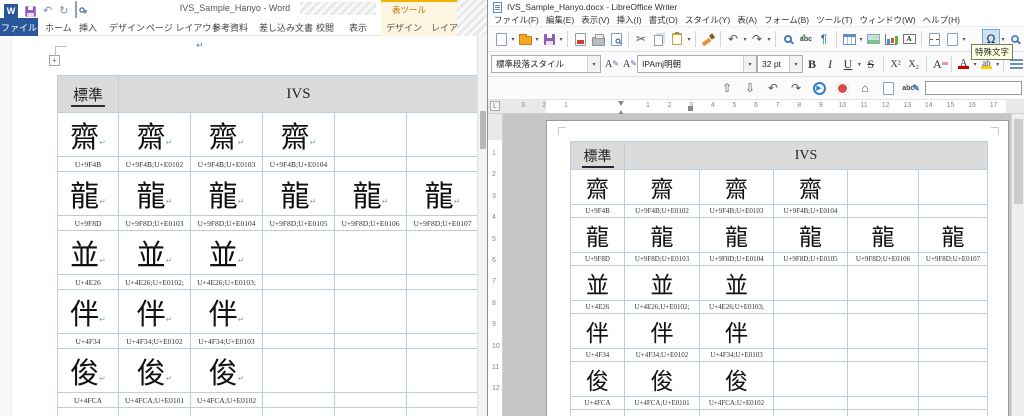 The image size is (1024, 416). Describe the element at coordinates (662, 403) in the screenshot. I see `code-cell: U+4FCA;U+E0101` at that location.